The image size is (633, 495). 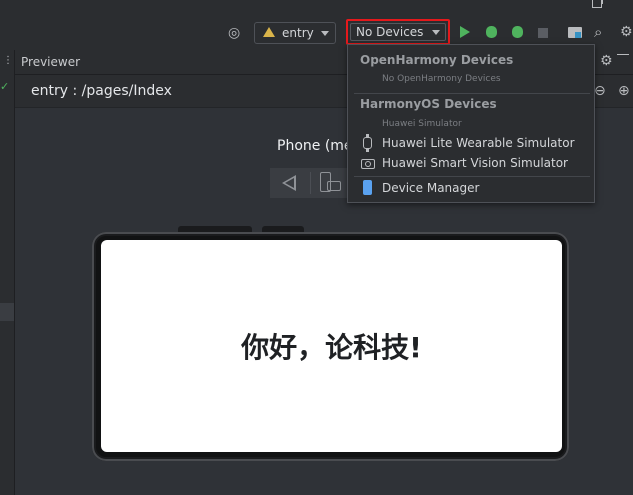 What do you see at coordinates (543, 33) in the screenshot?
I see `stop-icon` at bounding box center [543, 33].